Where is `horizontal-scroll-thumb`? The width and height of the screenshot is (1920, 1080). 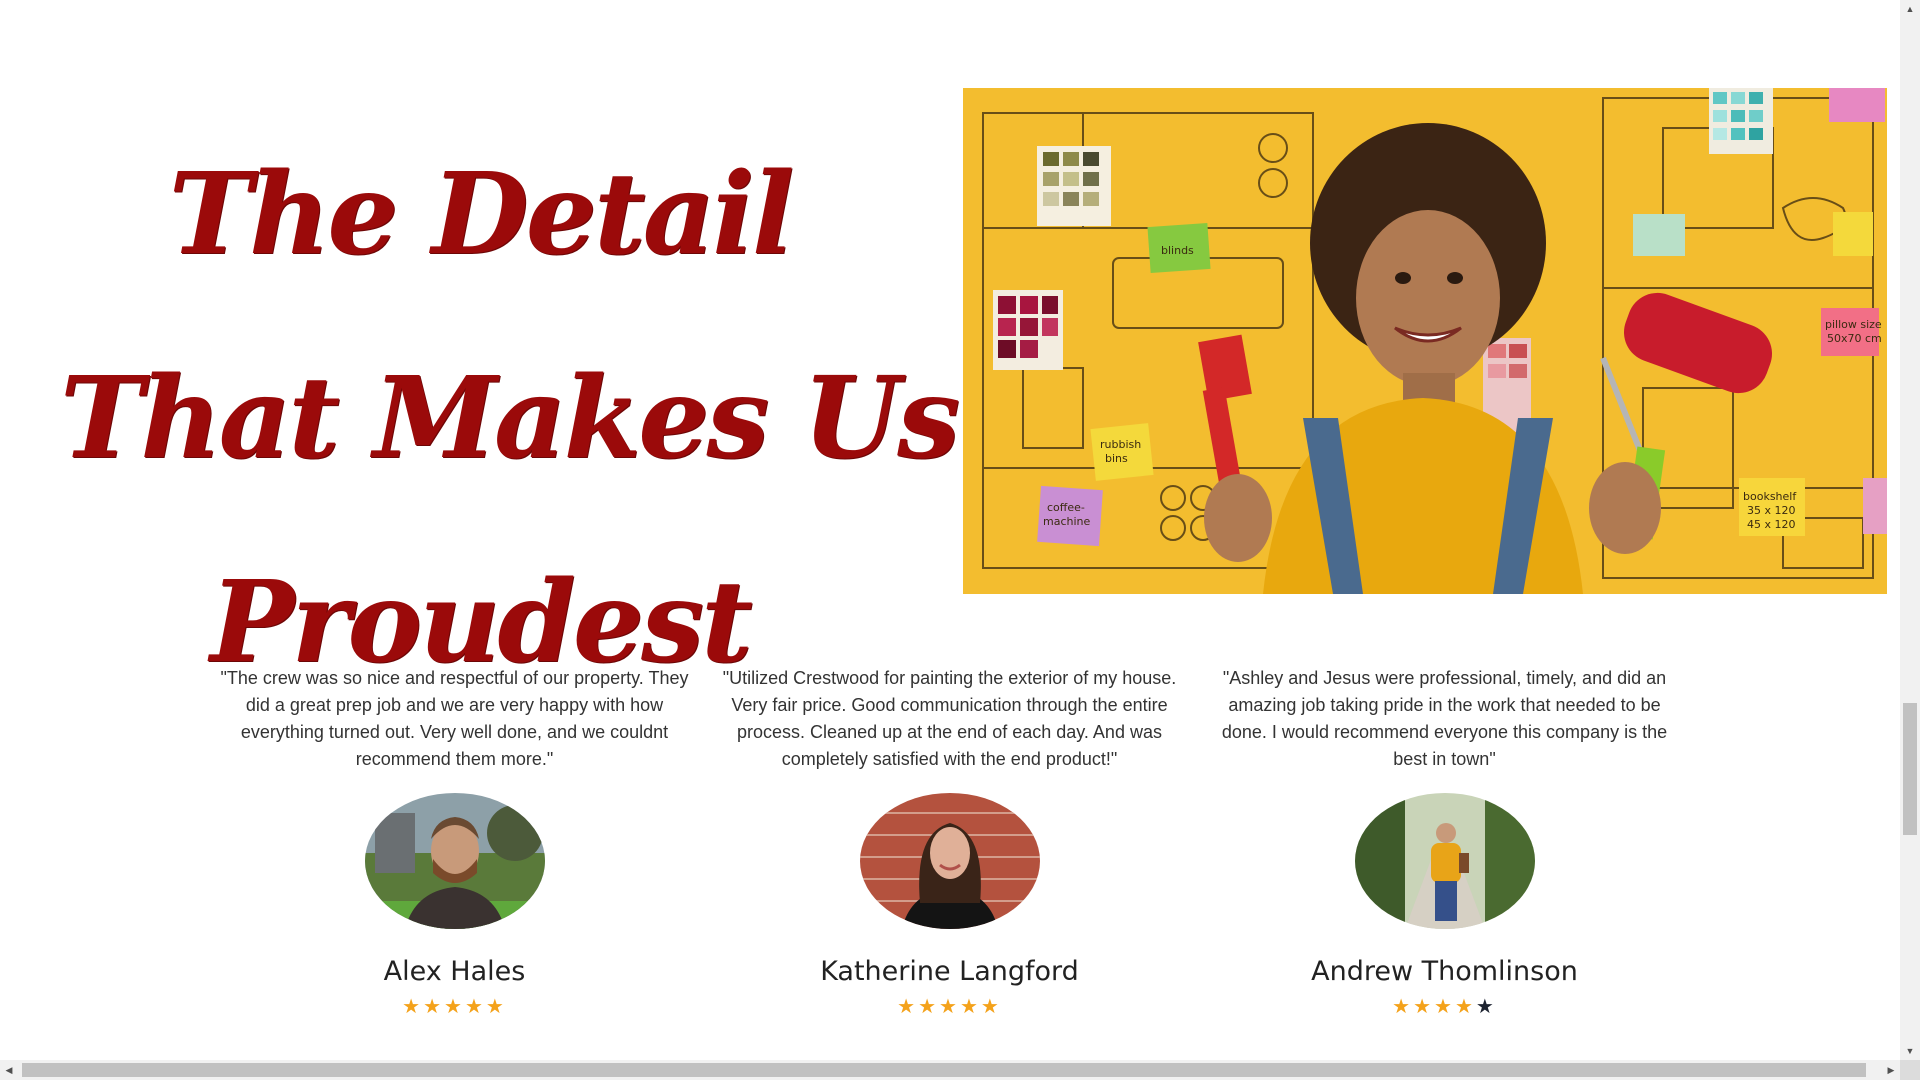 horizontal-scroll-thumb is located at coordinates (944, 1070).